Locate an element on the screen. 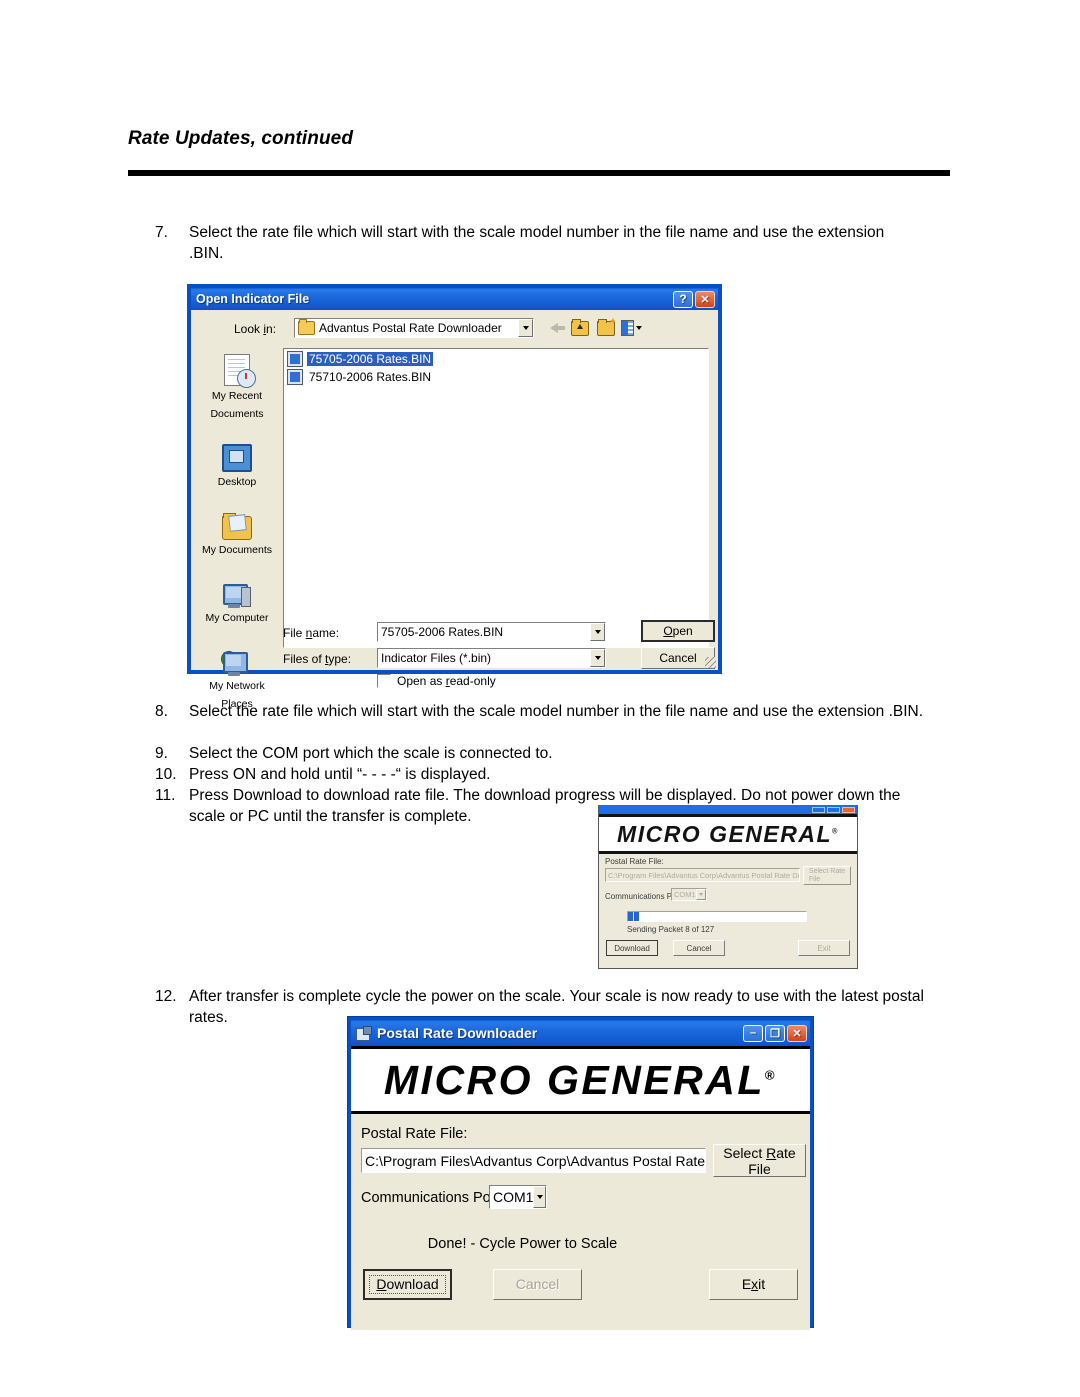 The height and width of the screenshot is (1397, 1080). place-label: My Documents is located at coordinates (237, 550).